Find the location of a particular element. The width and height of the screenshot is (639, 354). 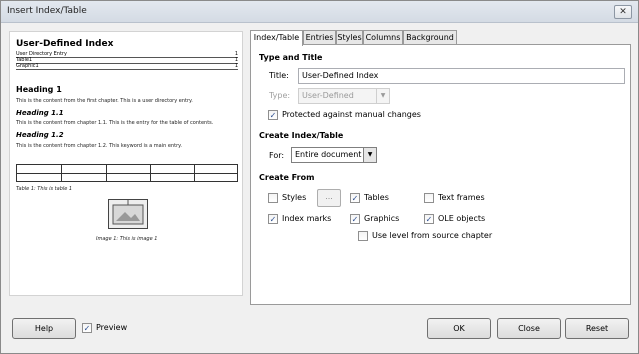

preview-image is located at coordinates (128, 214).